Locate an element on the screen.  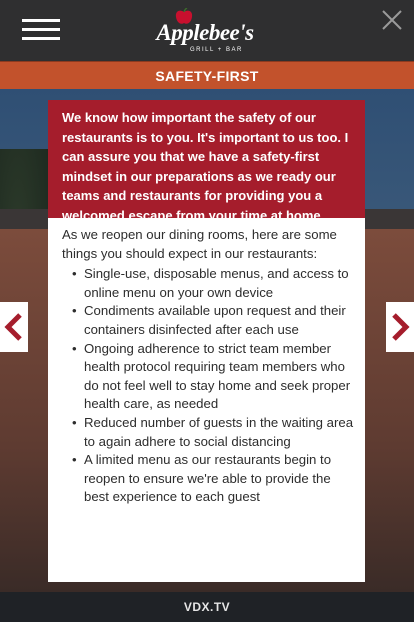
previous-button is located at coordinates (14, 327).